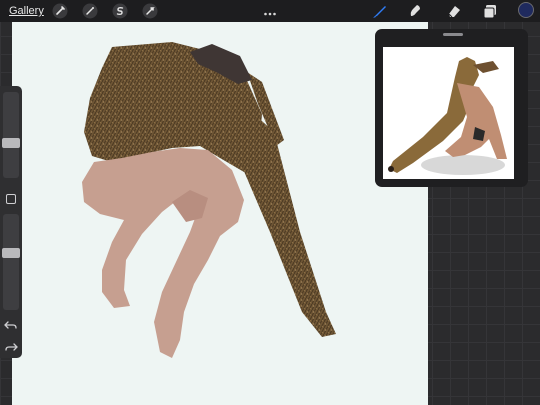 The height and width of the screenshot is (405, 540). What do you see at coordinates (11, 262) in the screenshot?
I see `opacity-slider` at bounding box center [11, 262].